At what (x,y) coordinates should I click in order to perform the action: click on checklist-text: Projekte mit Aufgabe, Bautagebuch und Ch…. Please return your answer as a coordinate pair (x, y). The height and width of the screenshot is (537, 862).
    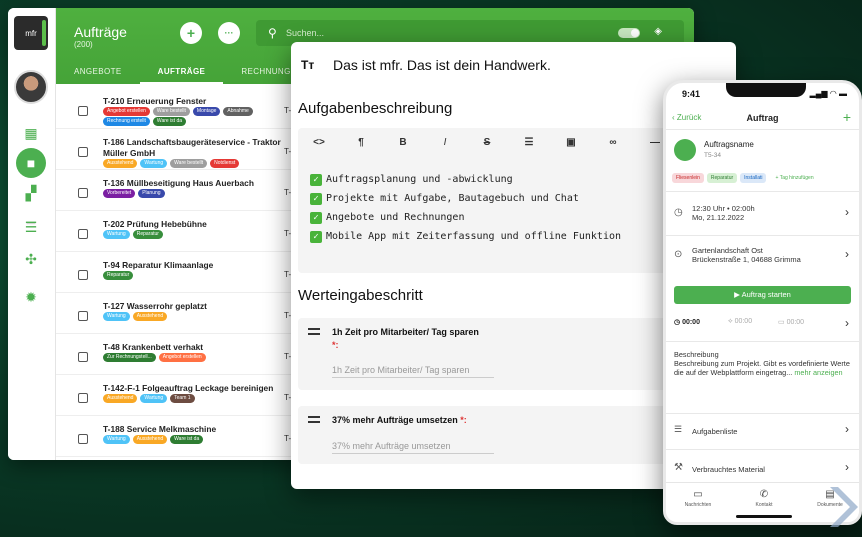
    Looking at the image, I should click on (452, 198).